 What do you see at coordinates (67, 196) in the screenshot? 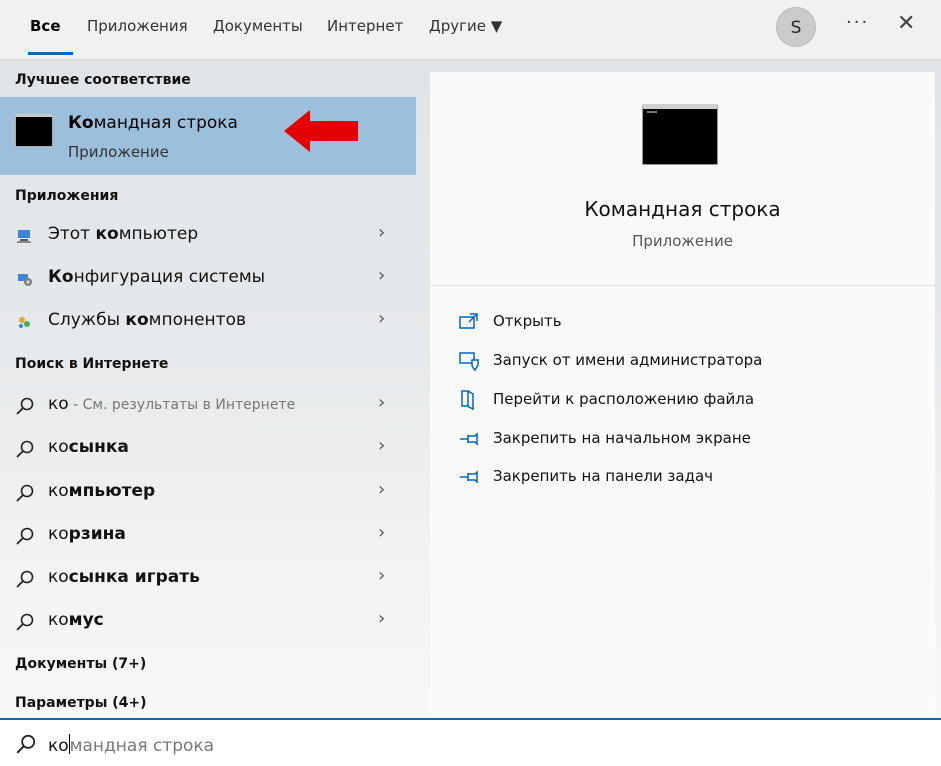
I see `section-apps: Приложения` at bounding box center [67, 196].